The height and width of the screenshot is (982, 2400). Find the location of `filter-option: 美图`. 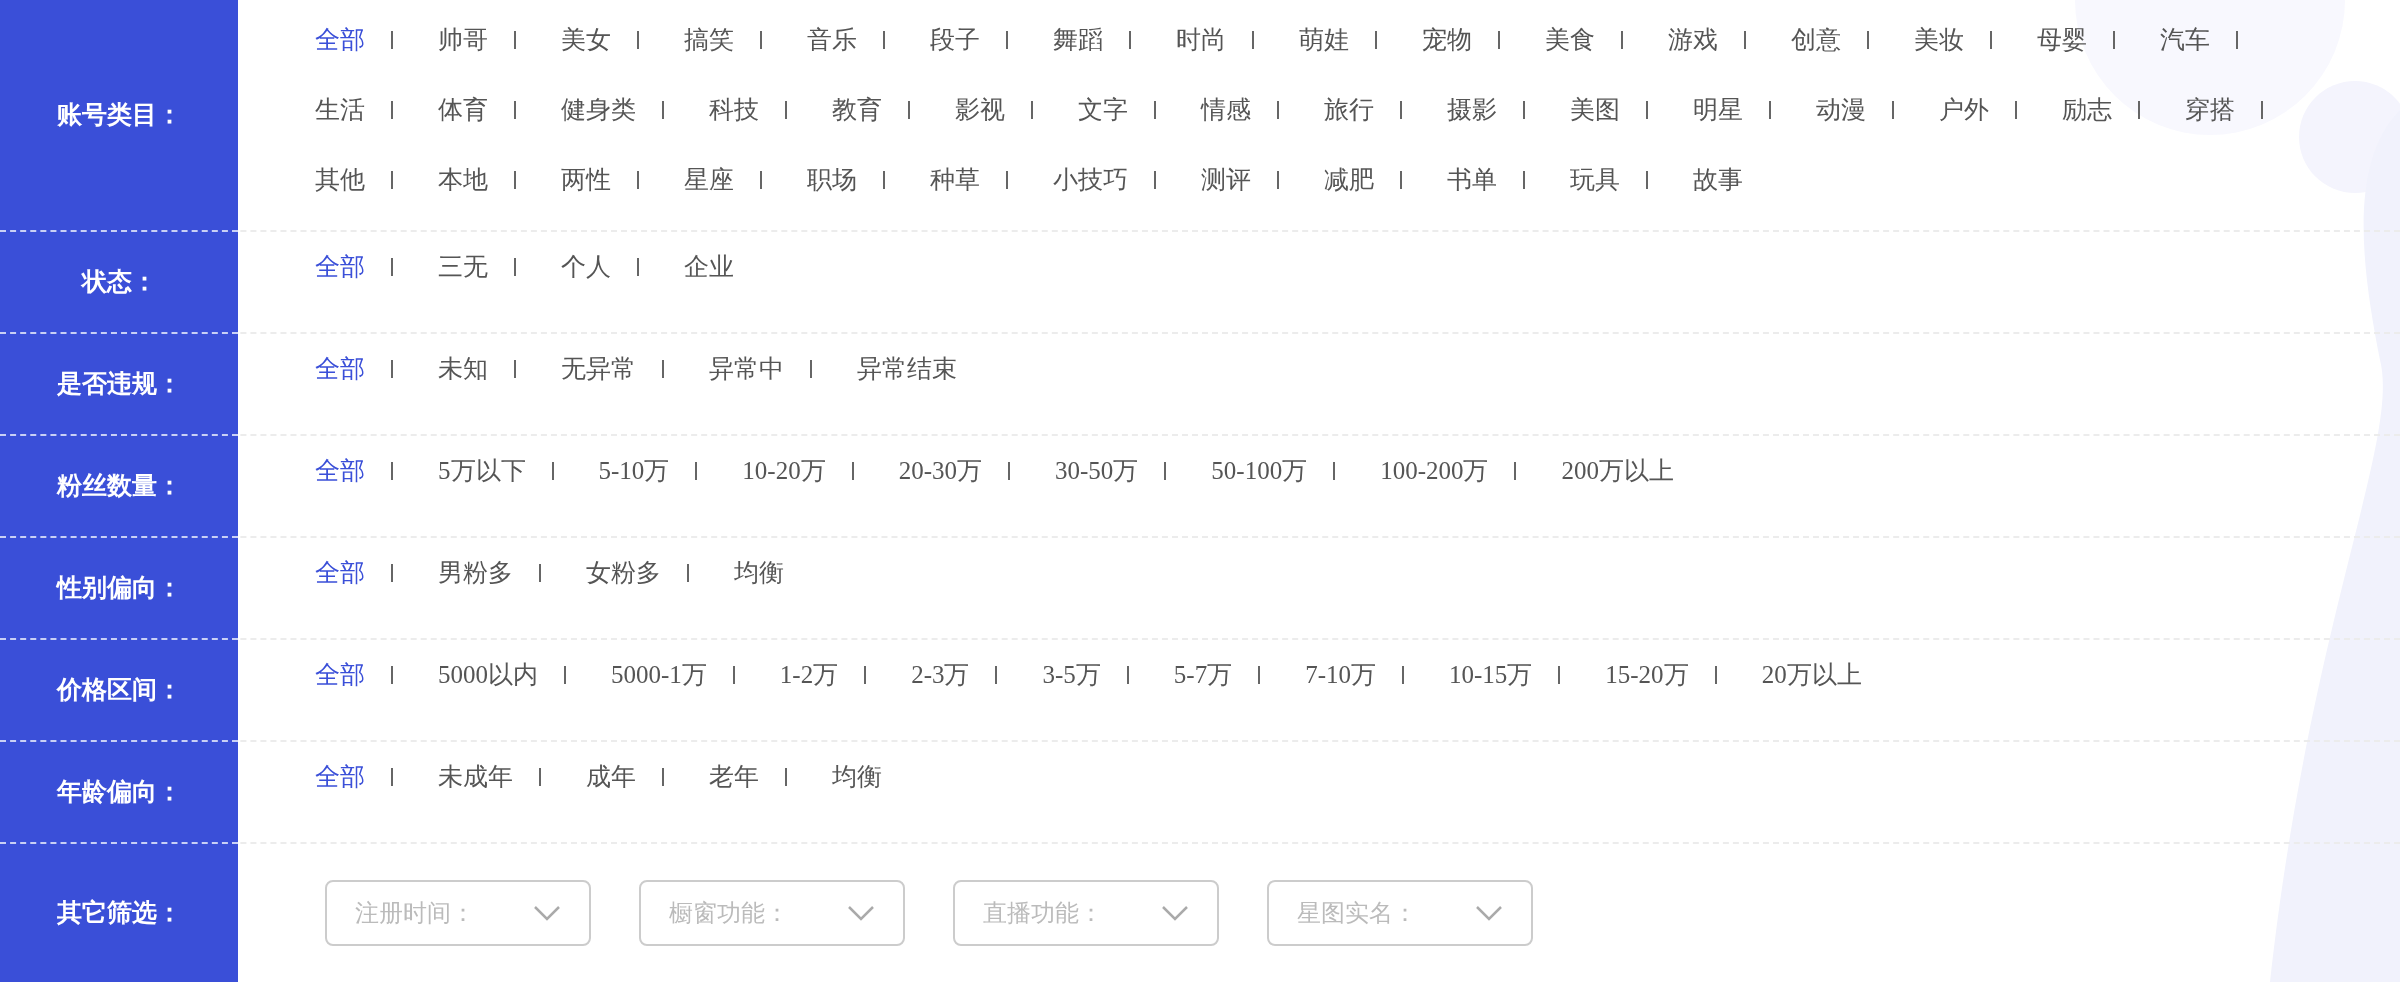

filter-option: 美图 is located at coordinates (1595, 110).